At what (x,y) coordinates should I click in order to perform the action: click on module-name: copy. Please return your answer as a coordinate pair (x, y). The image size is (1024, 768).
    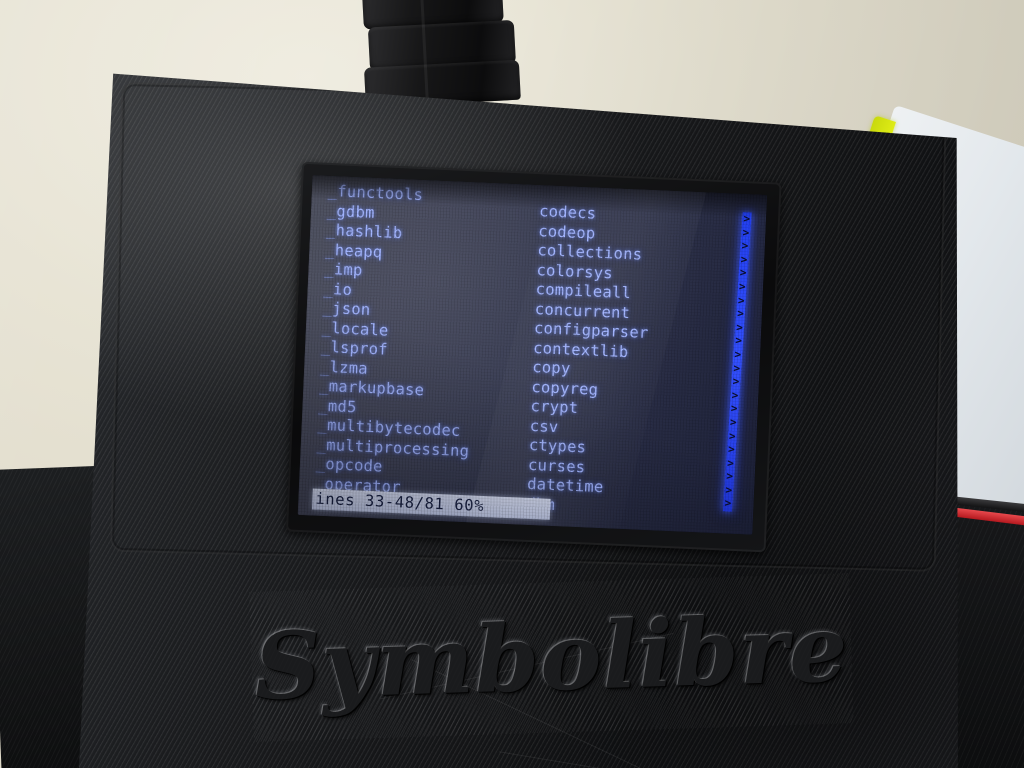
    Looking at the image, I should click on (551, 367).